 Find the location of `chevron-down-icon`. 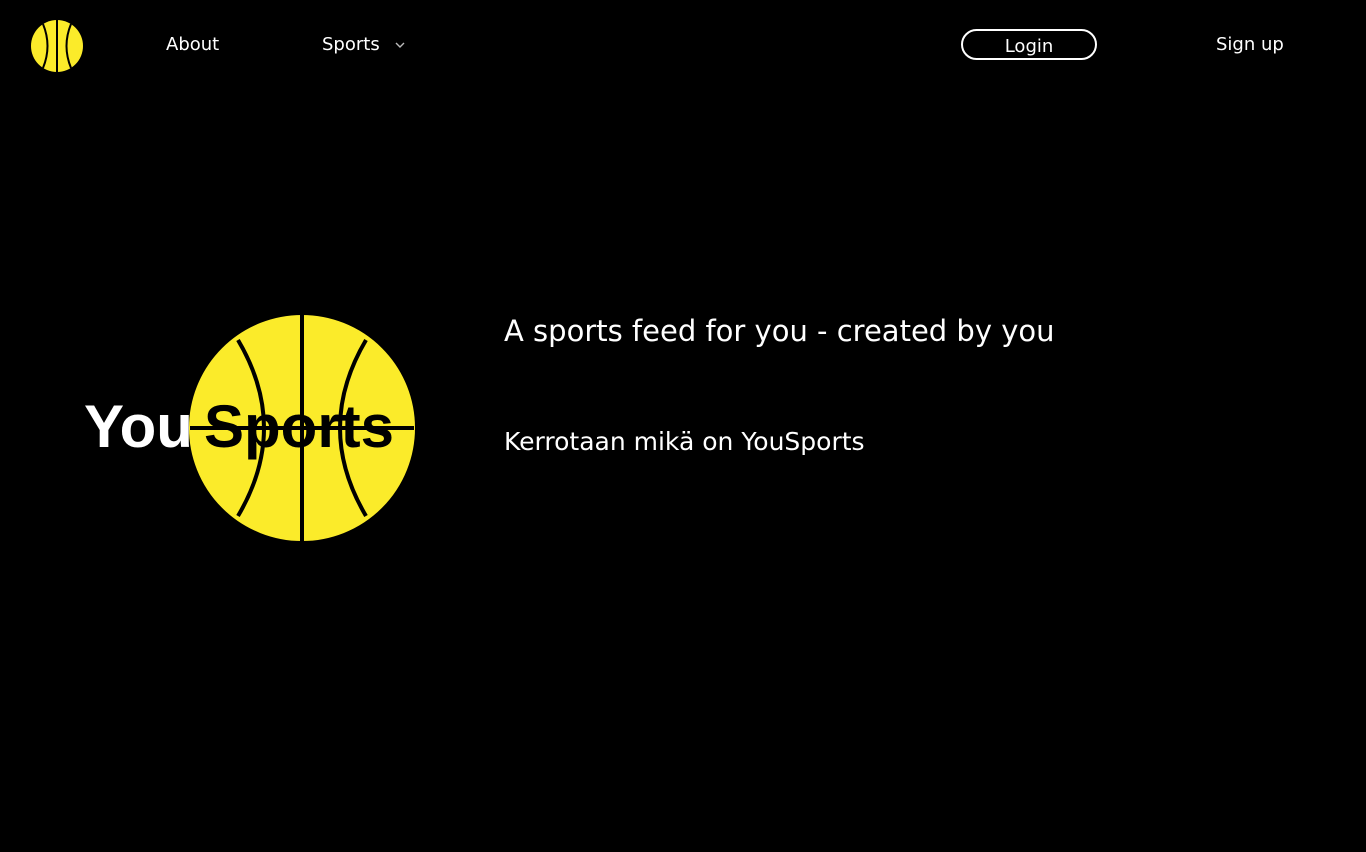

chevron-down-icon is located at coordinates (400, 45).